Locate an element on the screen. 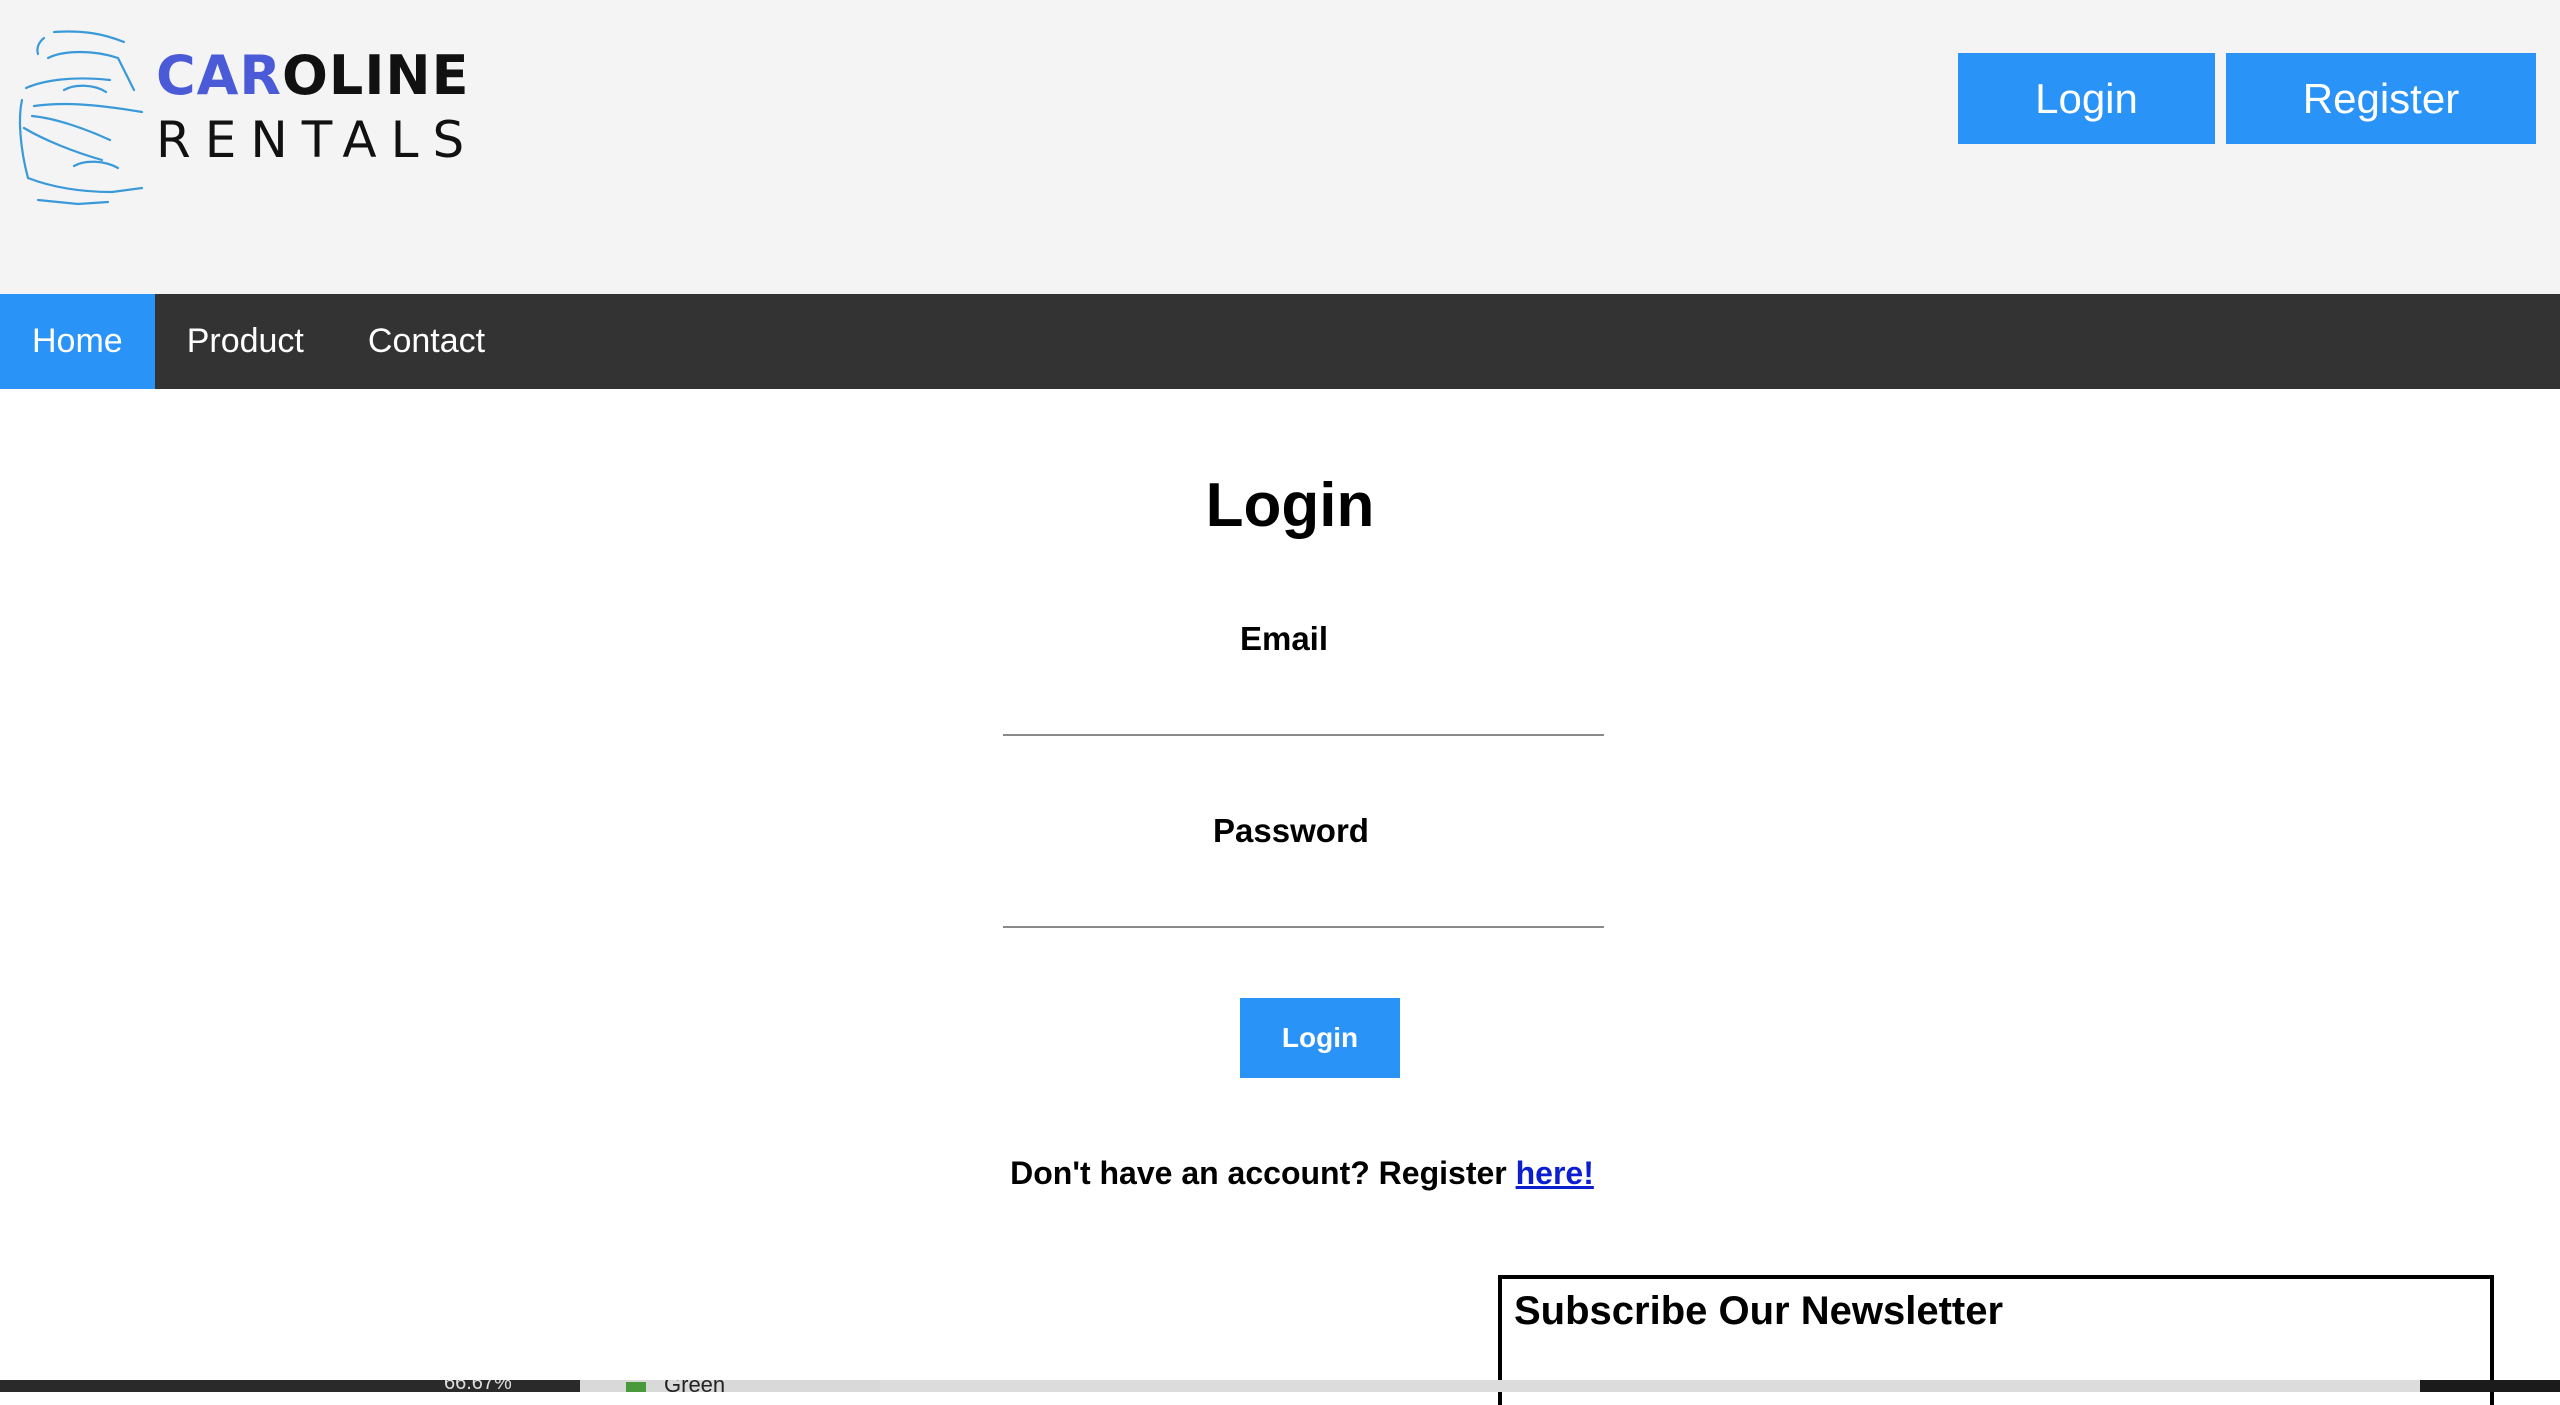 The image size is (2560, 1405). nav-item-contact: Contact is located at coordinates (426, 341).